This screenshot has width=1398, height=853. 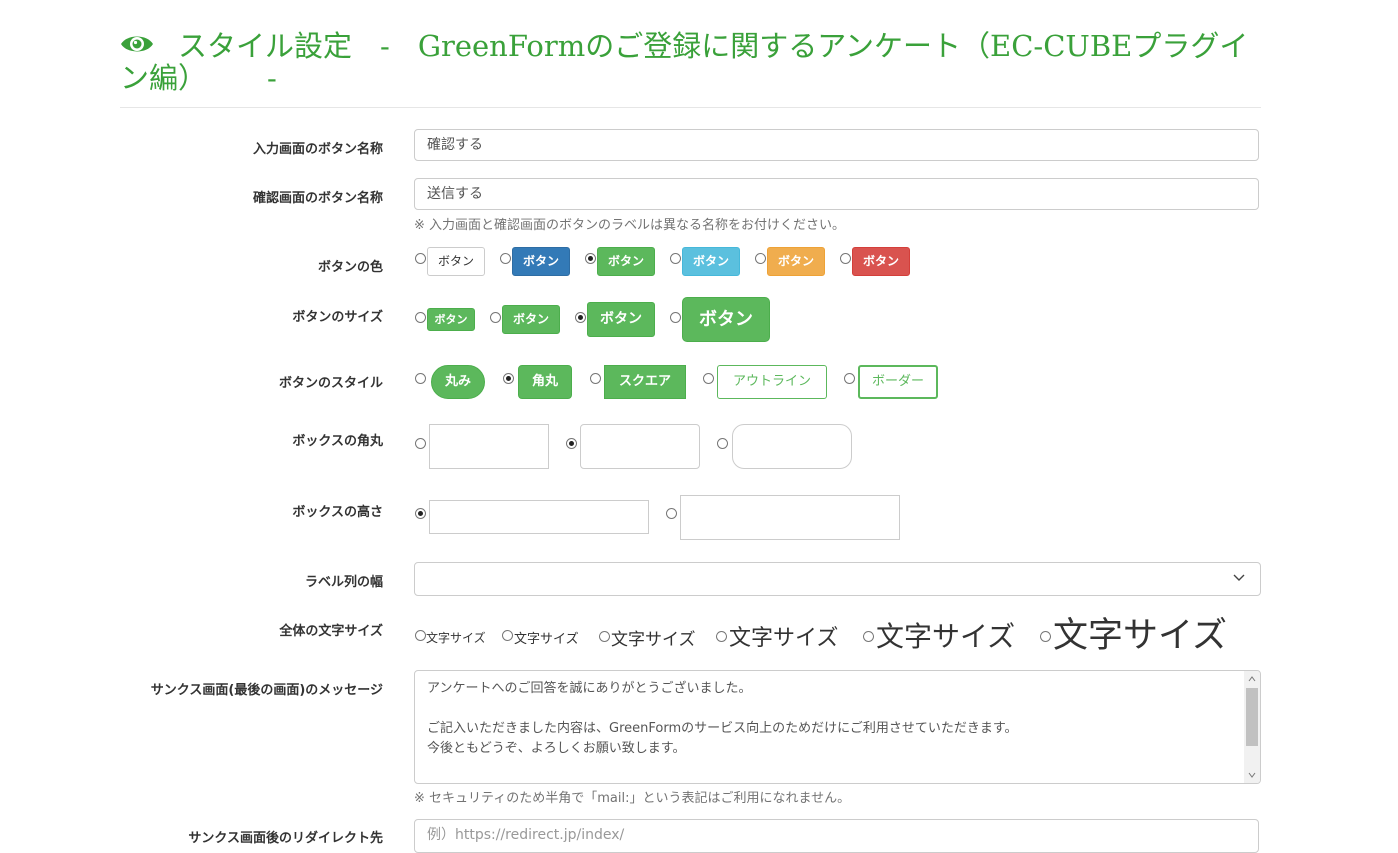 I want to click on button-style-sample-pill: 丸み, so click(x=458, y=382).